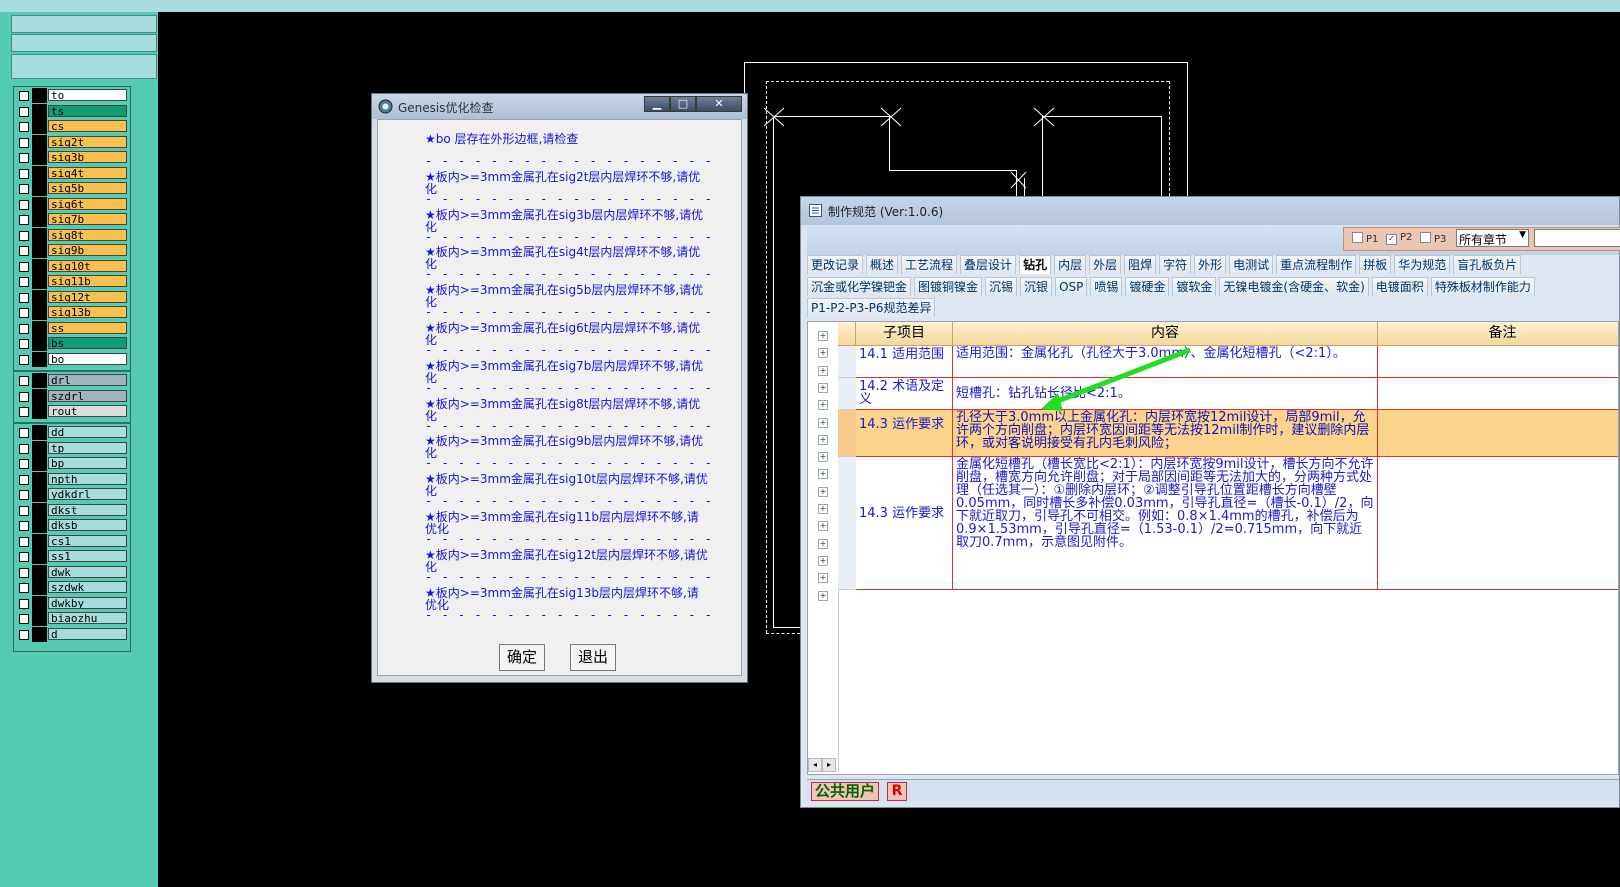 Image resolution: width=1620 pixels, height=887 pixels. Describe the element at coordinates (559, 106) in the screenshot. I see `dialog-titlebar: Genesis优化检查 ▁ □ ✕` at that location.